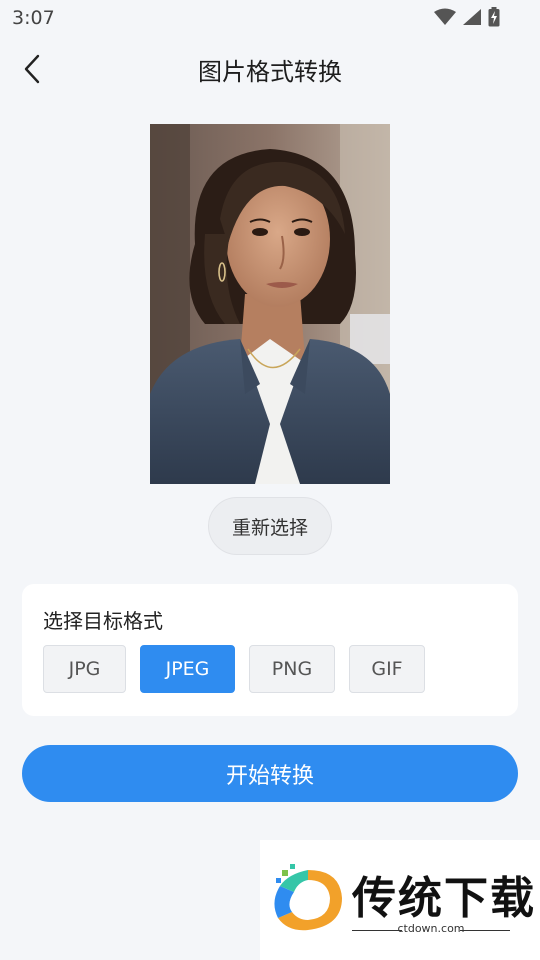 This screenshot has height=960, width=540. I want to click on format-option-jpg: JPG, so click(84, 669).